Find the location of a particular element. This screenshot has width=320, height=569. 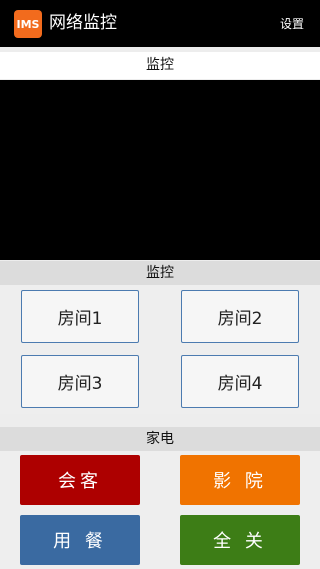

settings-button: 设置 is located at coordinates (292, 24).